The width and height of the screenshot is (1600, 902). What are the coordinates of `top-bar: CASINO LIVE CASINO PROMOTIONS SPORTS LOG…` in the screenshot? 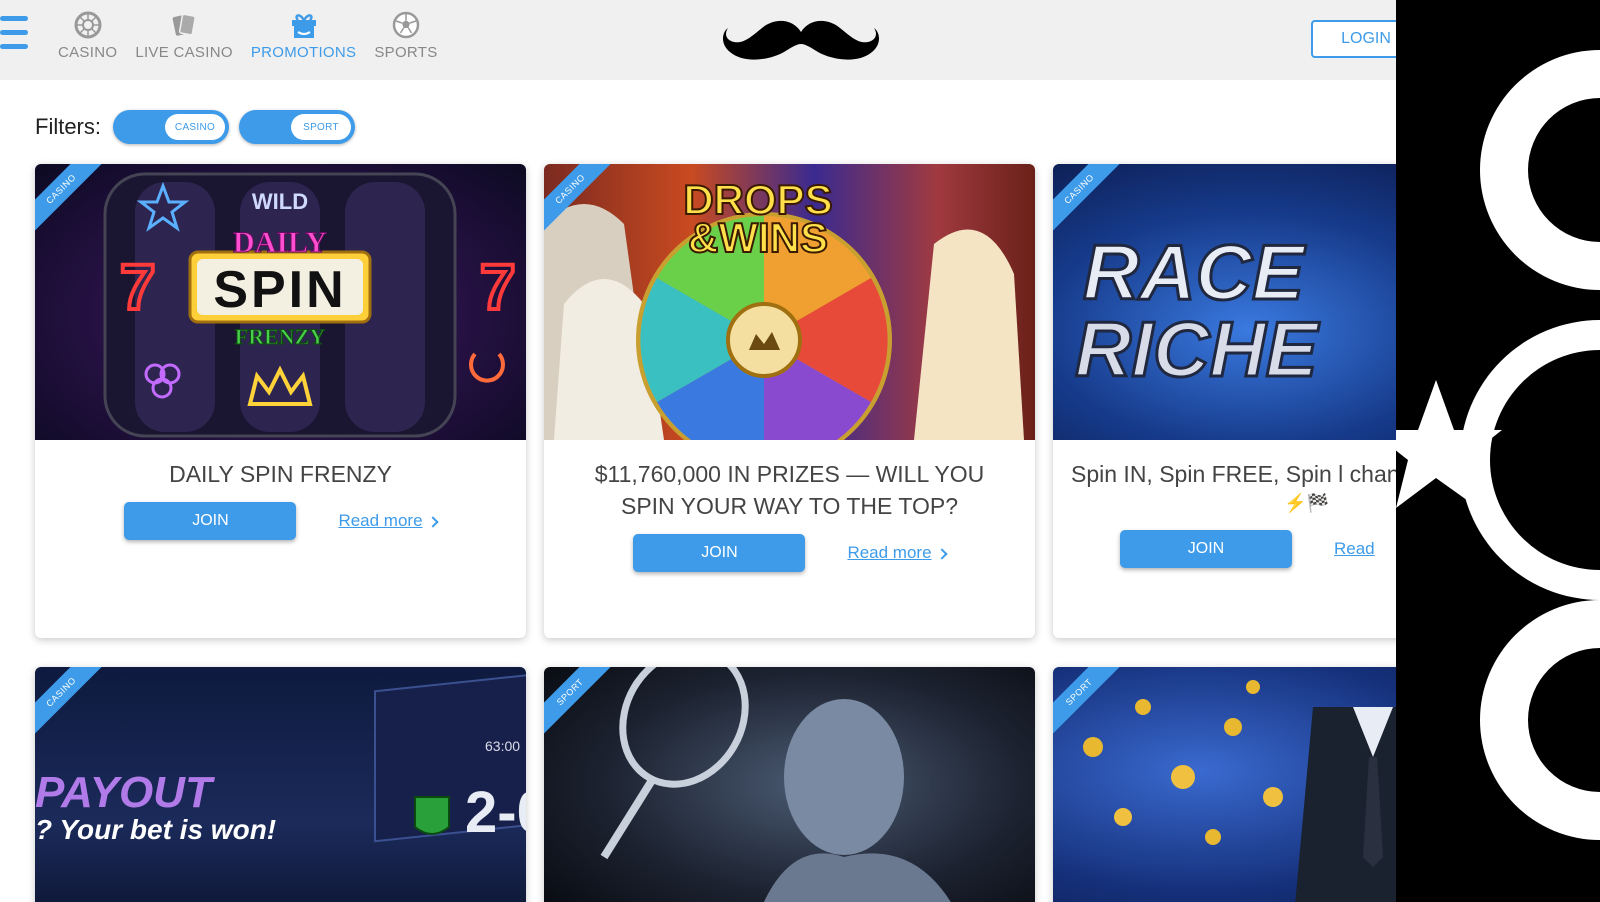 It's located at (698, 40).